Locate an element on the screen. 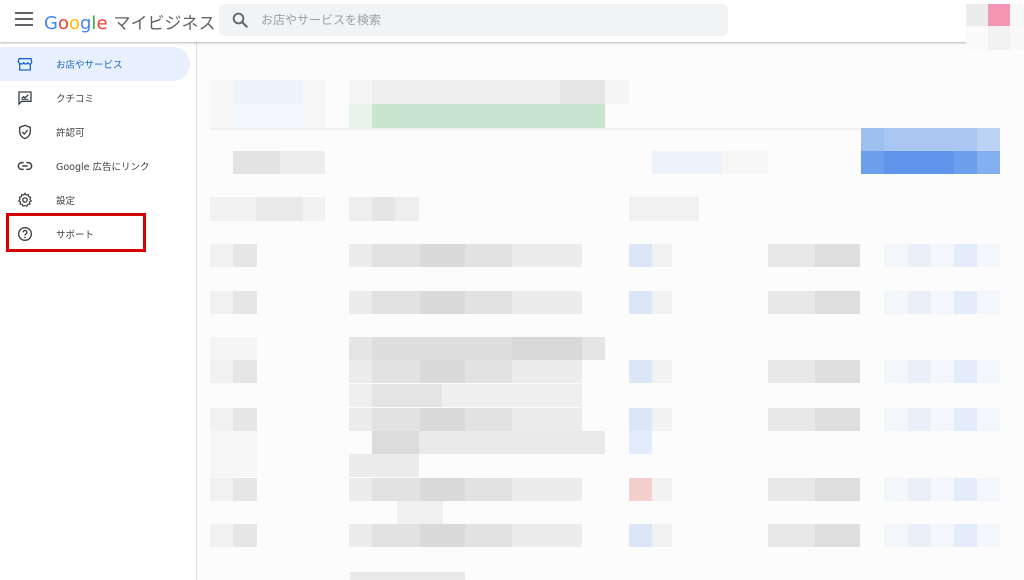 The height and width of the screenshot is (580, 1024). verified-shield-icon is located at coordinates (25, 132).